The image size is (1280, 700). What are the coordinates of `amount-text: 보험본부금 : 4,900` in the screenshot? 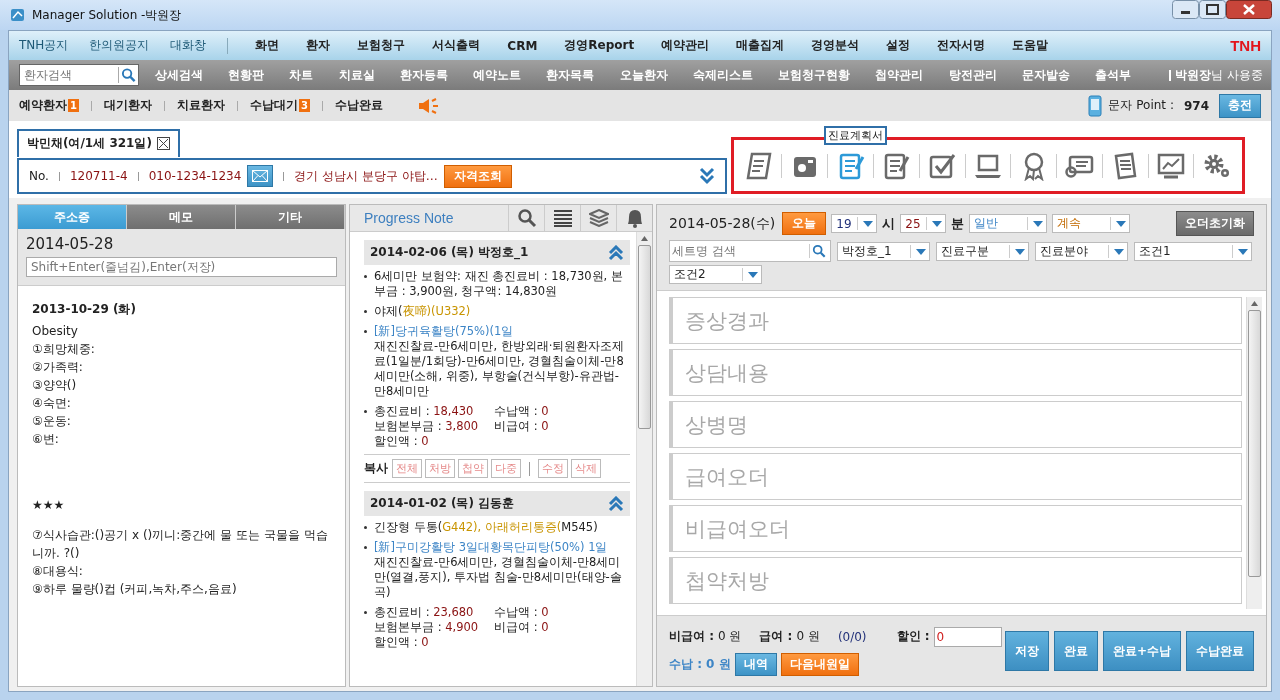 It's located at (427, 627).